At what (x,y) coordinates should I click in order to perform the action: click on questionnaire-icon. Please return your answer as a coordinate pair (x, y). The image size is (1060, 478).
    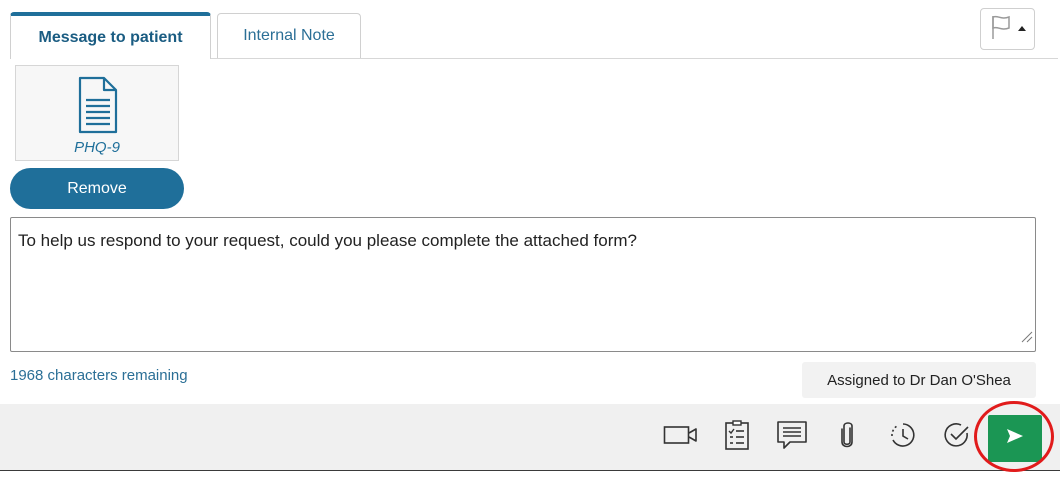
    Looking at the image, I should click on (737, 437).